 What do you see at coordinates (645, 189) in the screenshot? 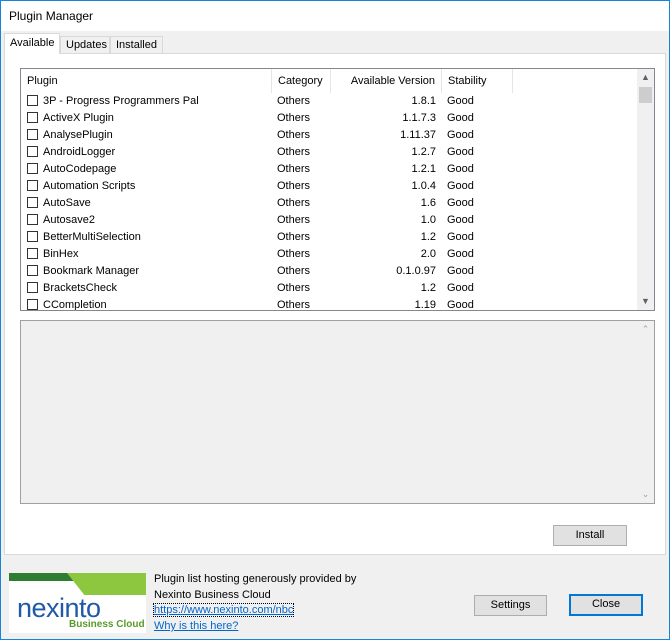
I see `plugin-list-scrollbar: ▲ ▼` at bounding box center [645, 189].